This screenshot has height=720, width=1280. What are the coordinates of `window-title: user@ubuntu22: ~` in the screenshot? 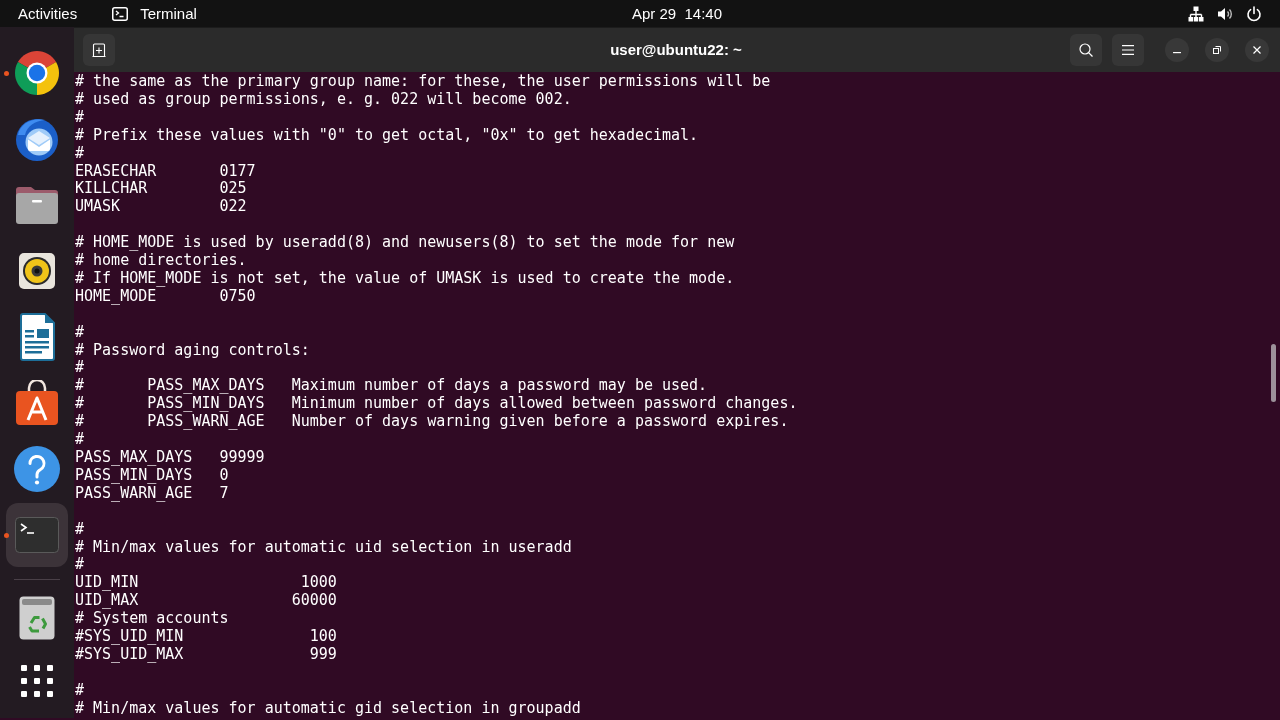 It's located at (676, 49).